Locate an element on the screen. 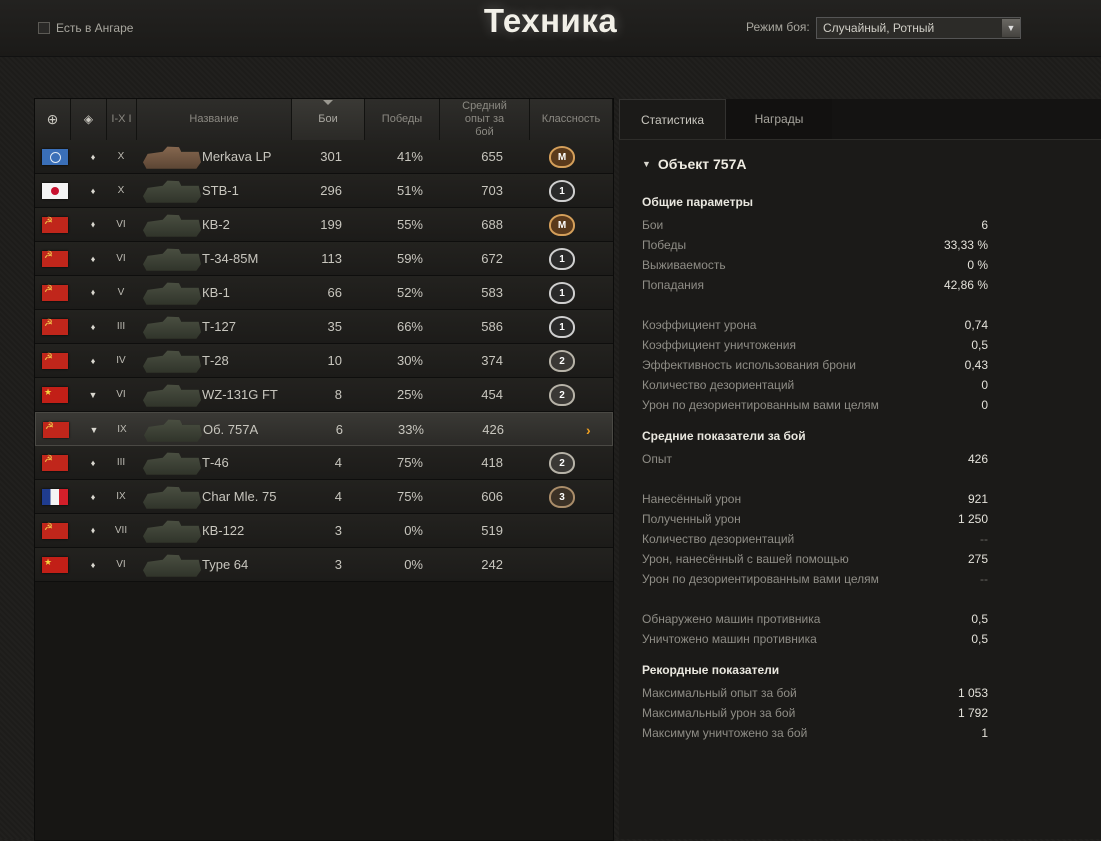 Image resolution: width=1101 pixels, height=841 pixels. stat-row: Выживаемость 0 % is located at coordinates (815, 265).